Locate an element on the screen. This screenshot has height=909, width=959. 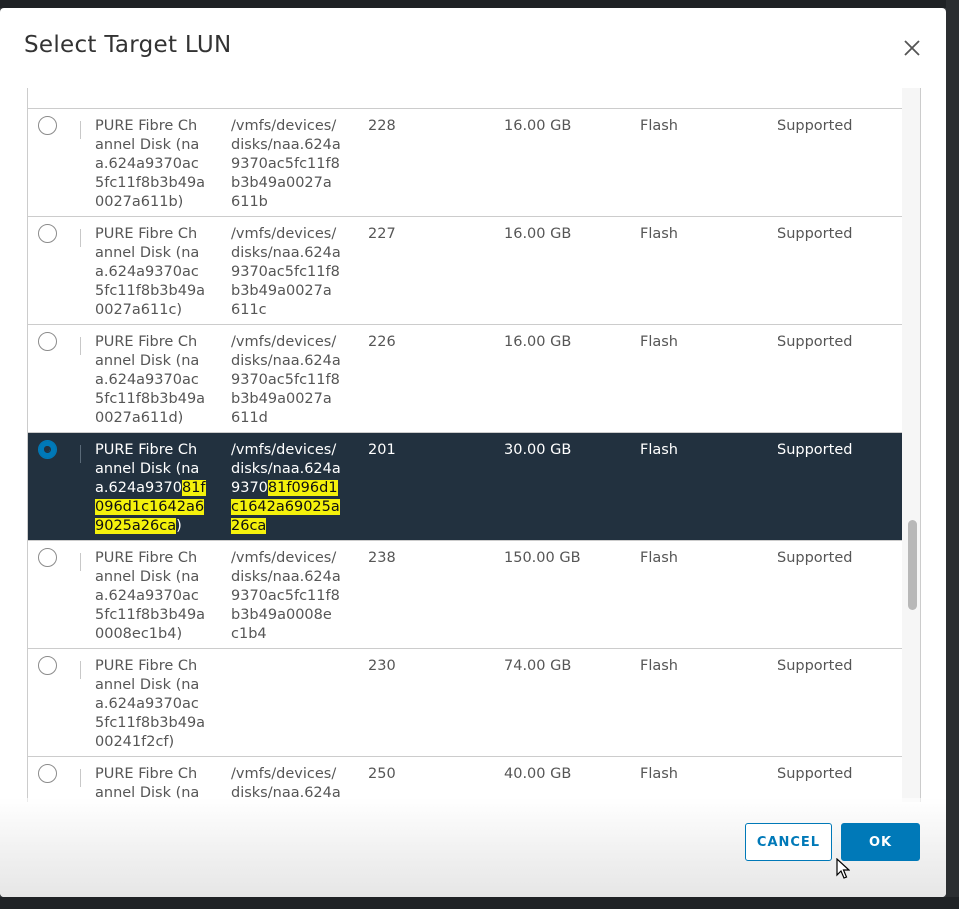
cell-capacity: 150.00 GB is located at coordinates (542, 558).